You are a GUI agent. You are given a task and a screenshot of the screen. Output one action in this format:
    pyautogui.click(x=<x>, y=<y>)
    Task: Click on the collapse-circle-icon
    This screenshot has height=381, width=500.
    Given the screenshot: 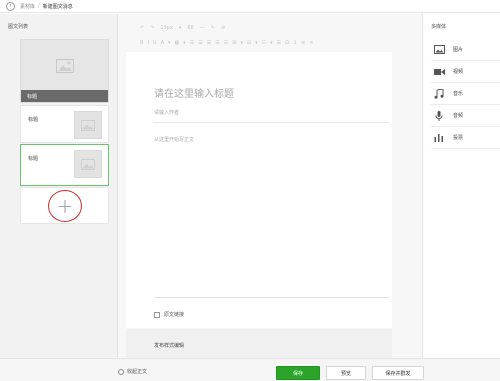 What is the action you would take?
    pyautogui.click(x=121, y=371)
    